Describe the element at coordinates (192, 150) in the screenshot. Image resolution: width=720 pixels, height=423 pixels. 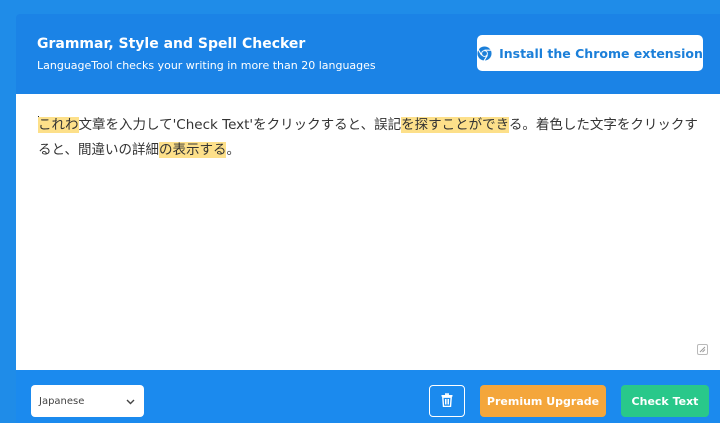
I see `flagged-error-highlight: の表示する` at that location.